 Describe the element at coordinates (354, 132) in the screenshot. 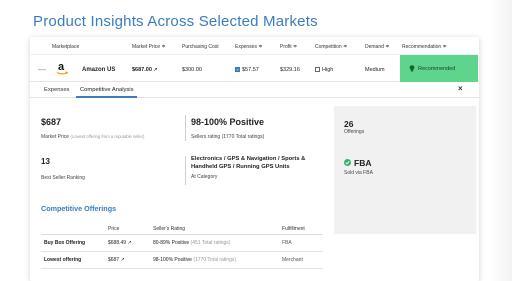

I see `offerings-caption: Offerings` at that location.